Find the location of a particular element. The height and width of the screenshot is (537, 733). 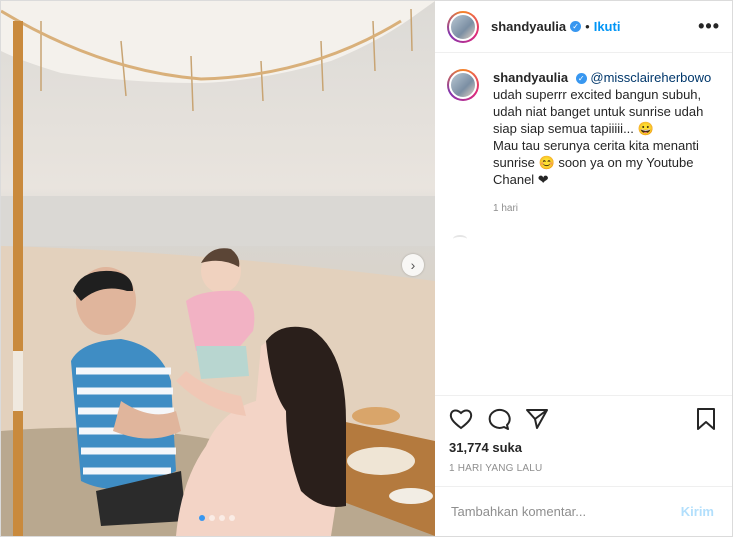

action-bar: 31,774 suka 1 HARI YANG LALU is located at coordinates (583, 440).